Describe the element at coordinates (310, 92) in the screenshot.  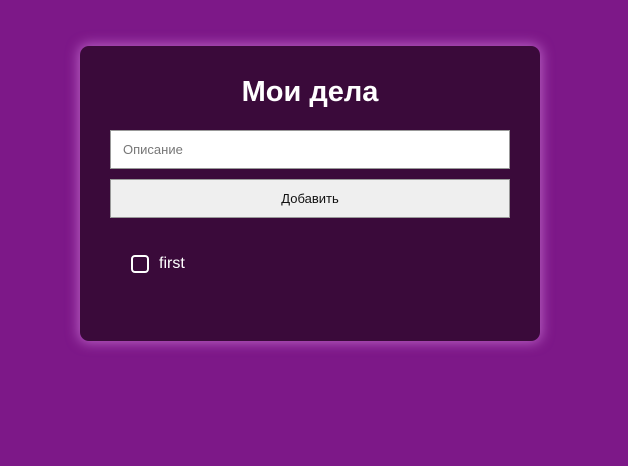
I see `page-title: Мои дела` at that location.